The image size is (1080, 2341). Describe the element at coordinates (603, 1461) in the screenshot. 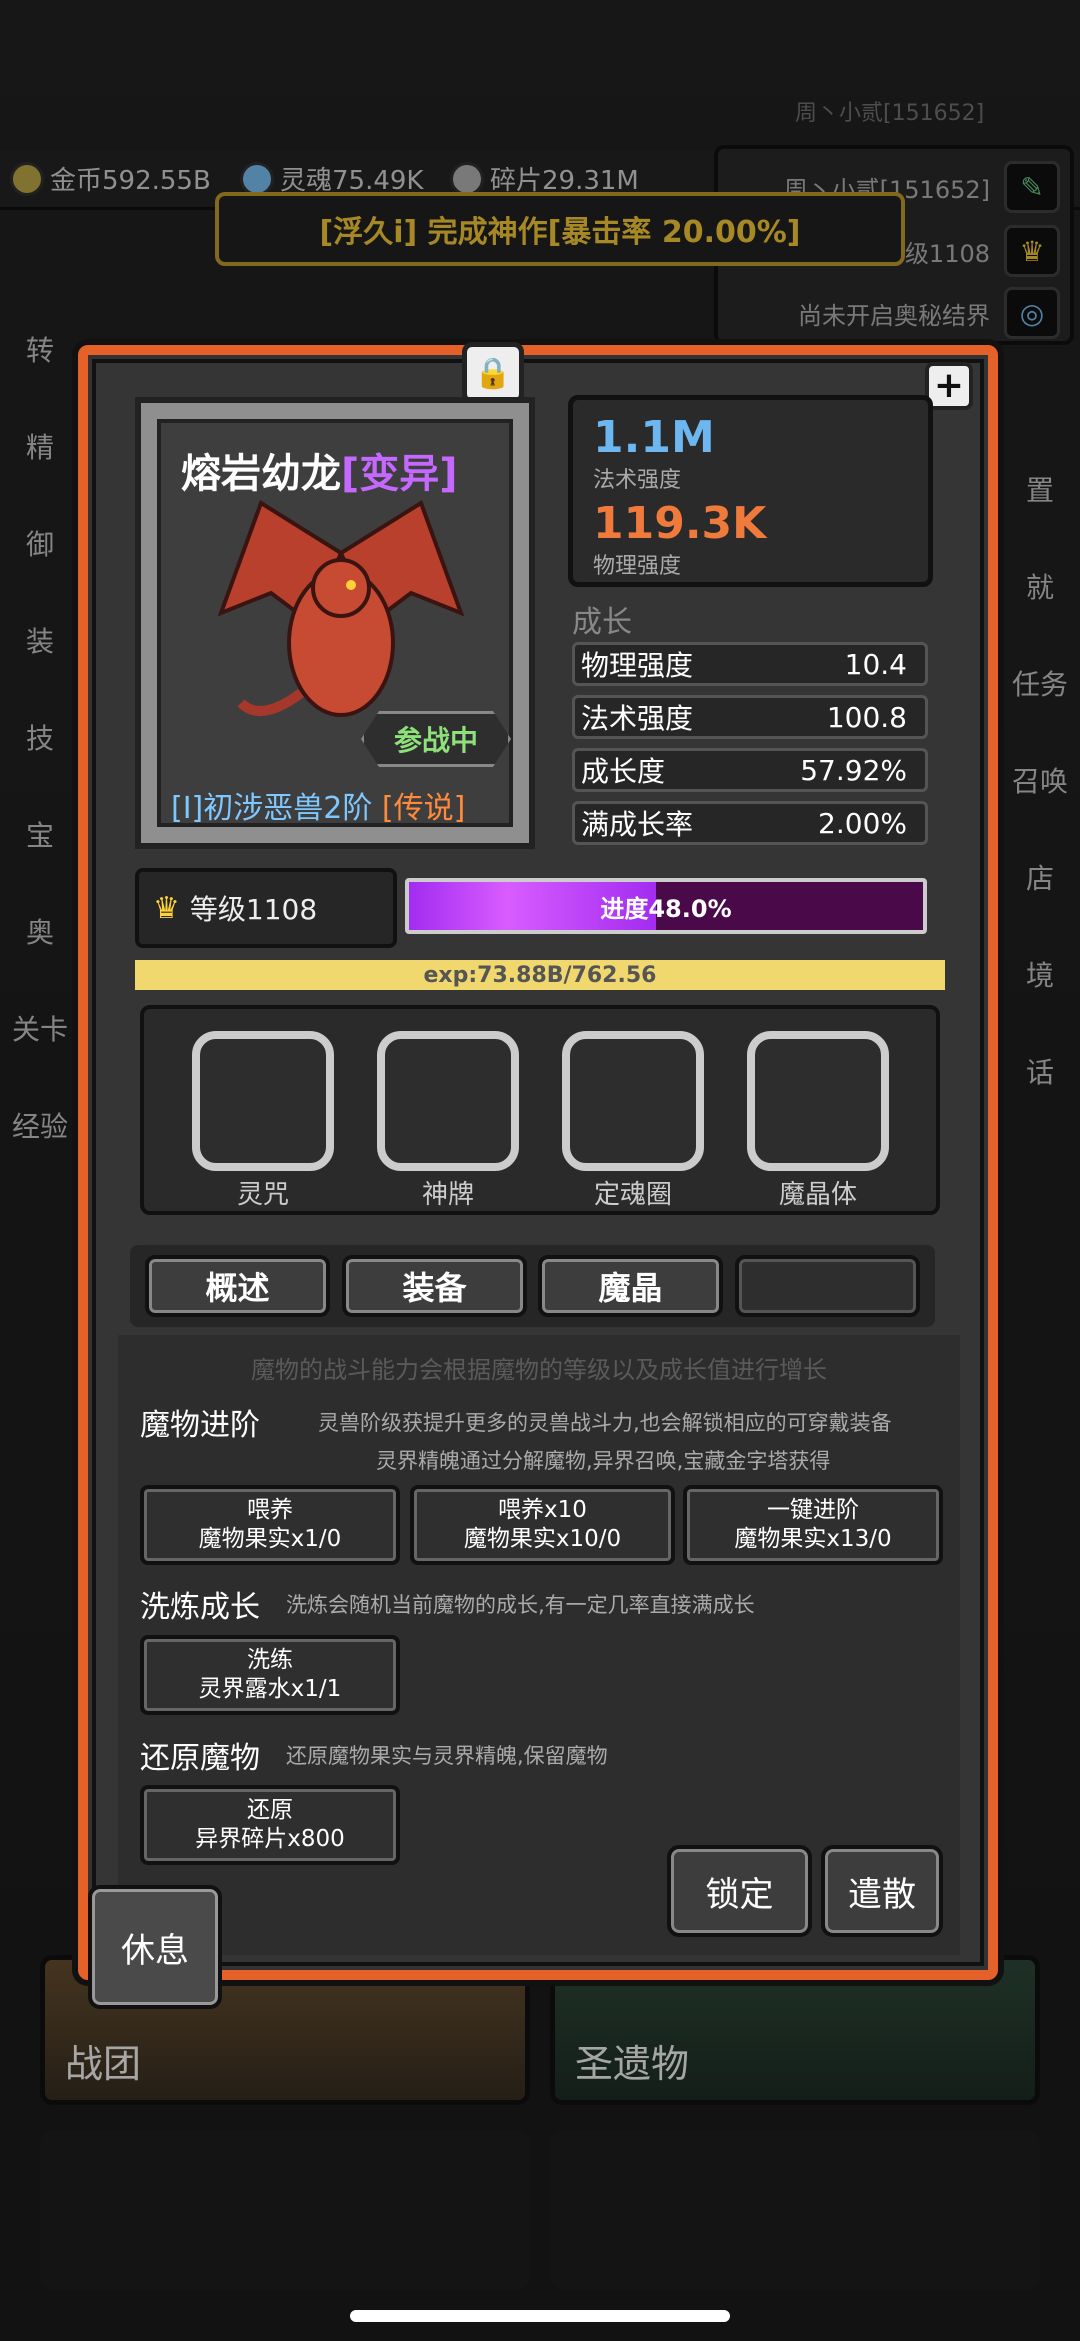

I see `advance-desc-2: 灵界精魄通过分解魔物,异界召唤,宝藏金字塔获得` at that location.